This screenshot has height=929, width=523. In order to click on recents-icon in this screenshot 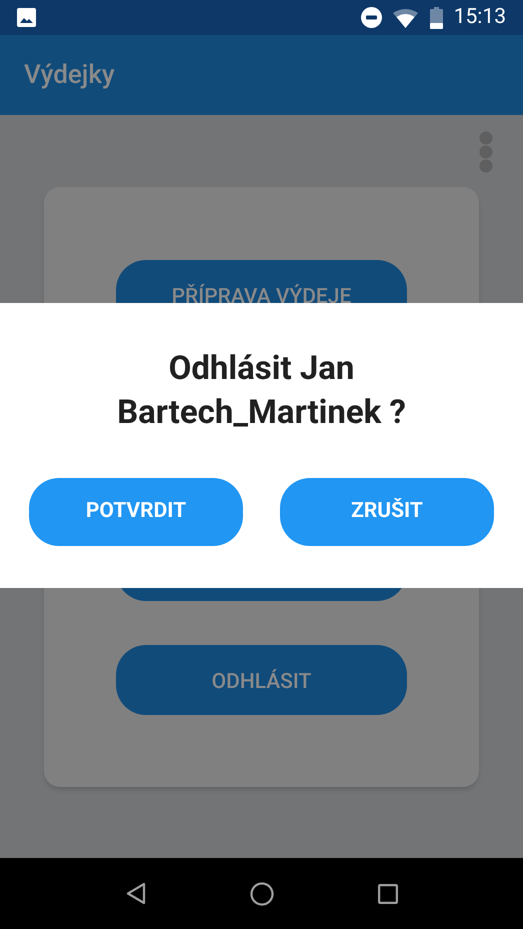, I will do `click(388, 894)`.